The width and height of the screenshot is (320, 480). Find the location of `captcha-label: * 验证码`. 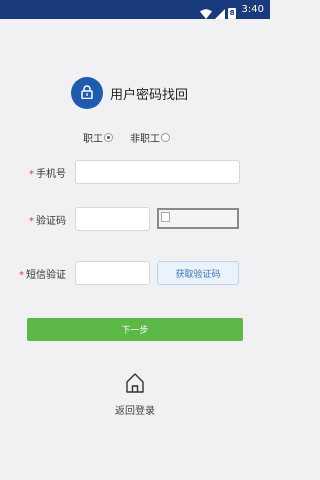

captcha-label: * 验证码 is located at coordinates (47, 219).